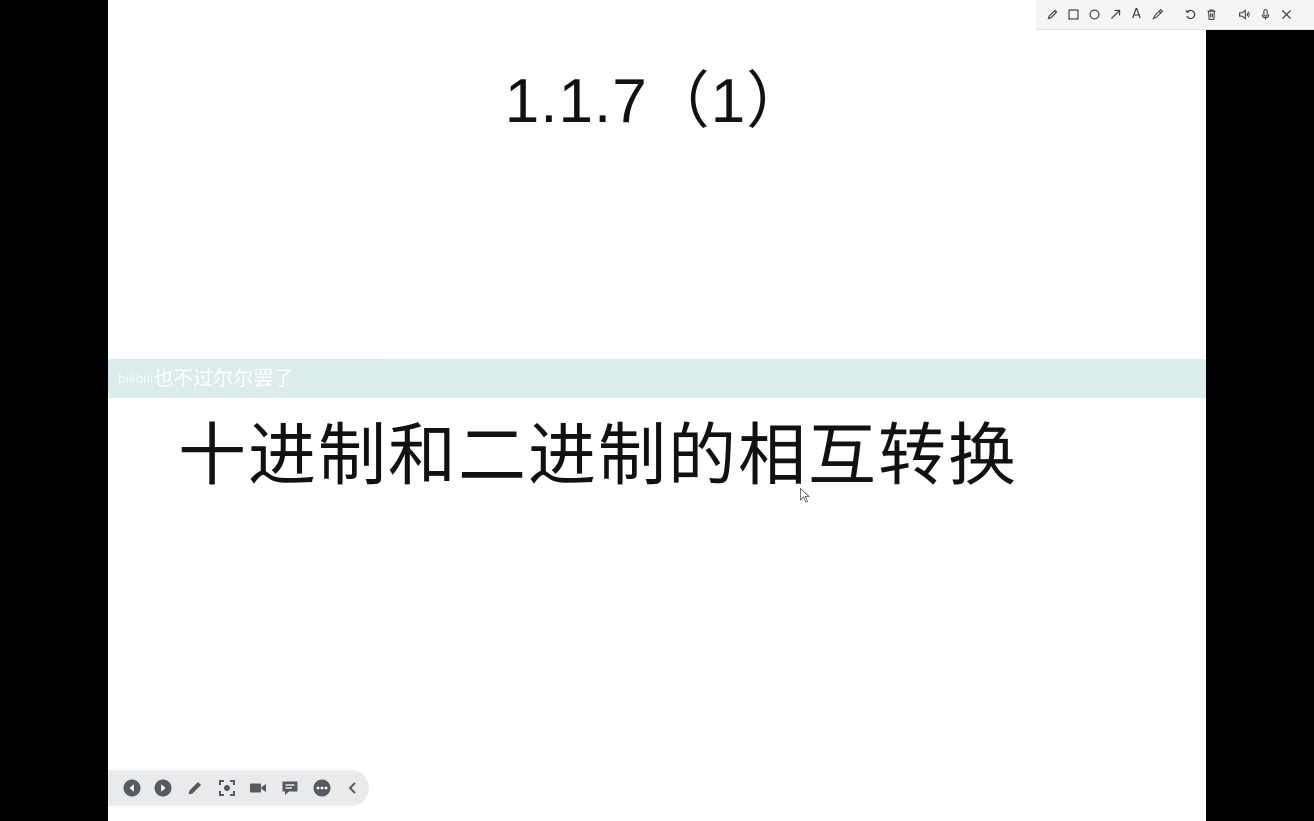 The image size is (1314, 821). Describe the element at coordinates (1136, 15) in the screenshot. I see `text-tool: A` at that location.